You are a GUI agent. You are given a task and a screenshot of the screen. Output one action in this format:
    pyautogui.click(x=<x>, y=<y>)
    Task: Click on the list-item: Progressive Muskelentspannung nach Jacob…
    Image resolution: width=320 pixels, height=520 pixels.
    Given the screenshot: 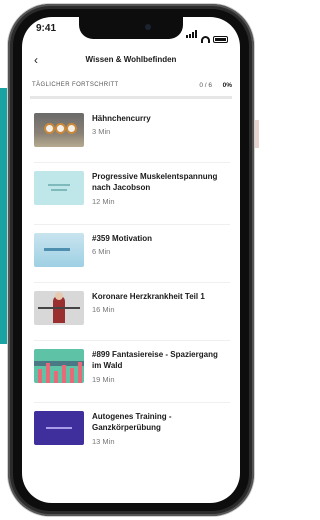 What is the action you would take?
    pyautogui.click(x=132, y=196)
    